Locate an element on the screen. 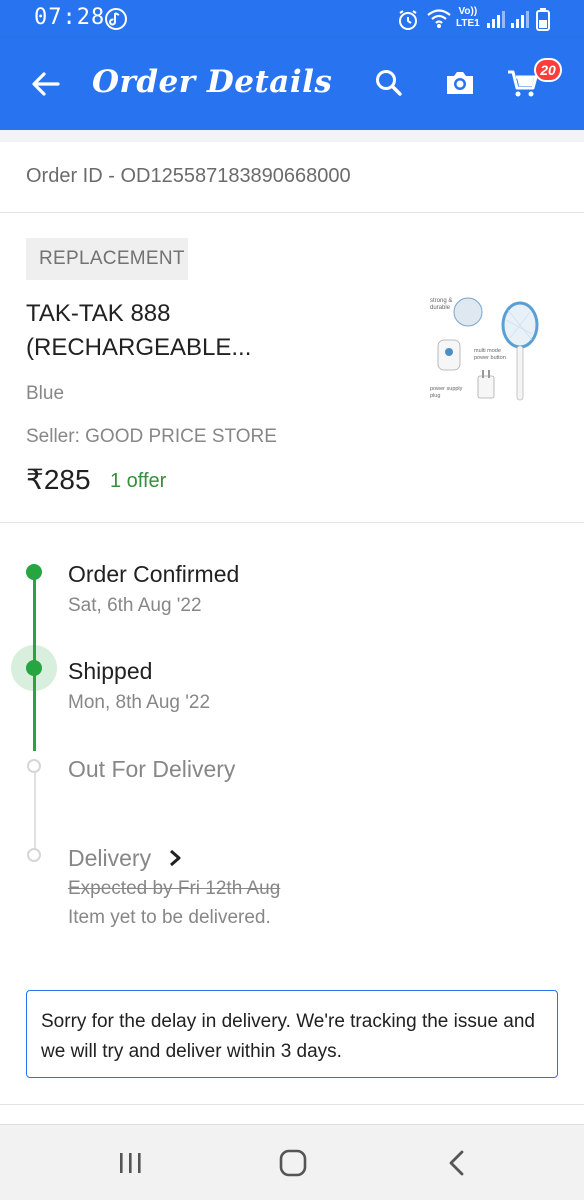  music-note-icon is located at coordinates (116, 19).